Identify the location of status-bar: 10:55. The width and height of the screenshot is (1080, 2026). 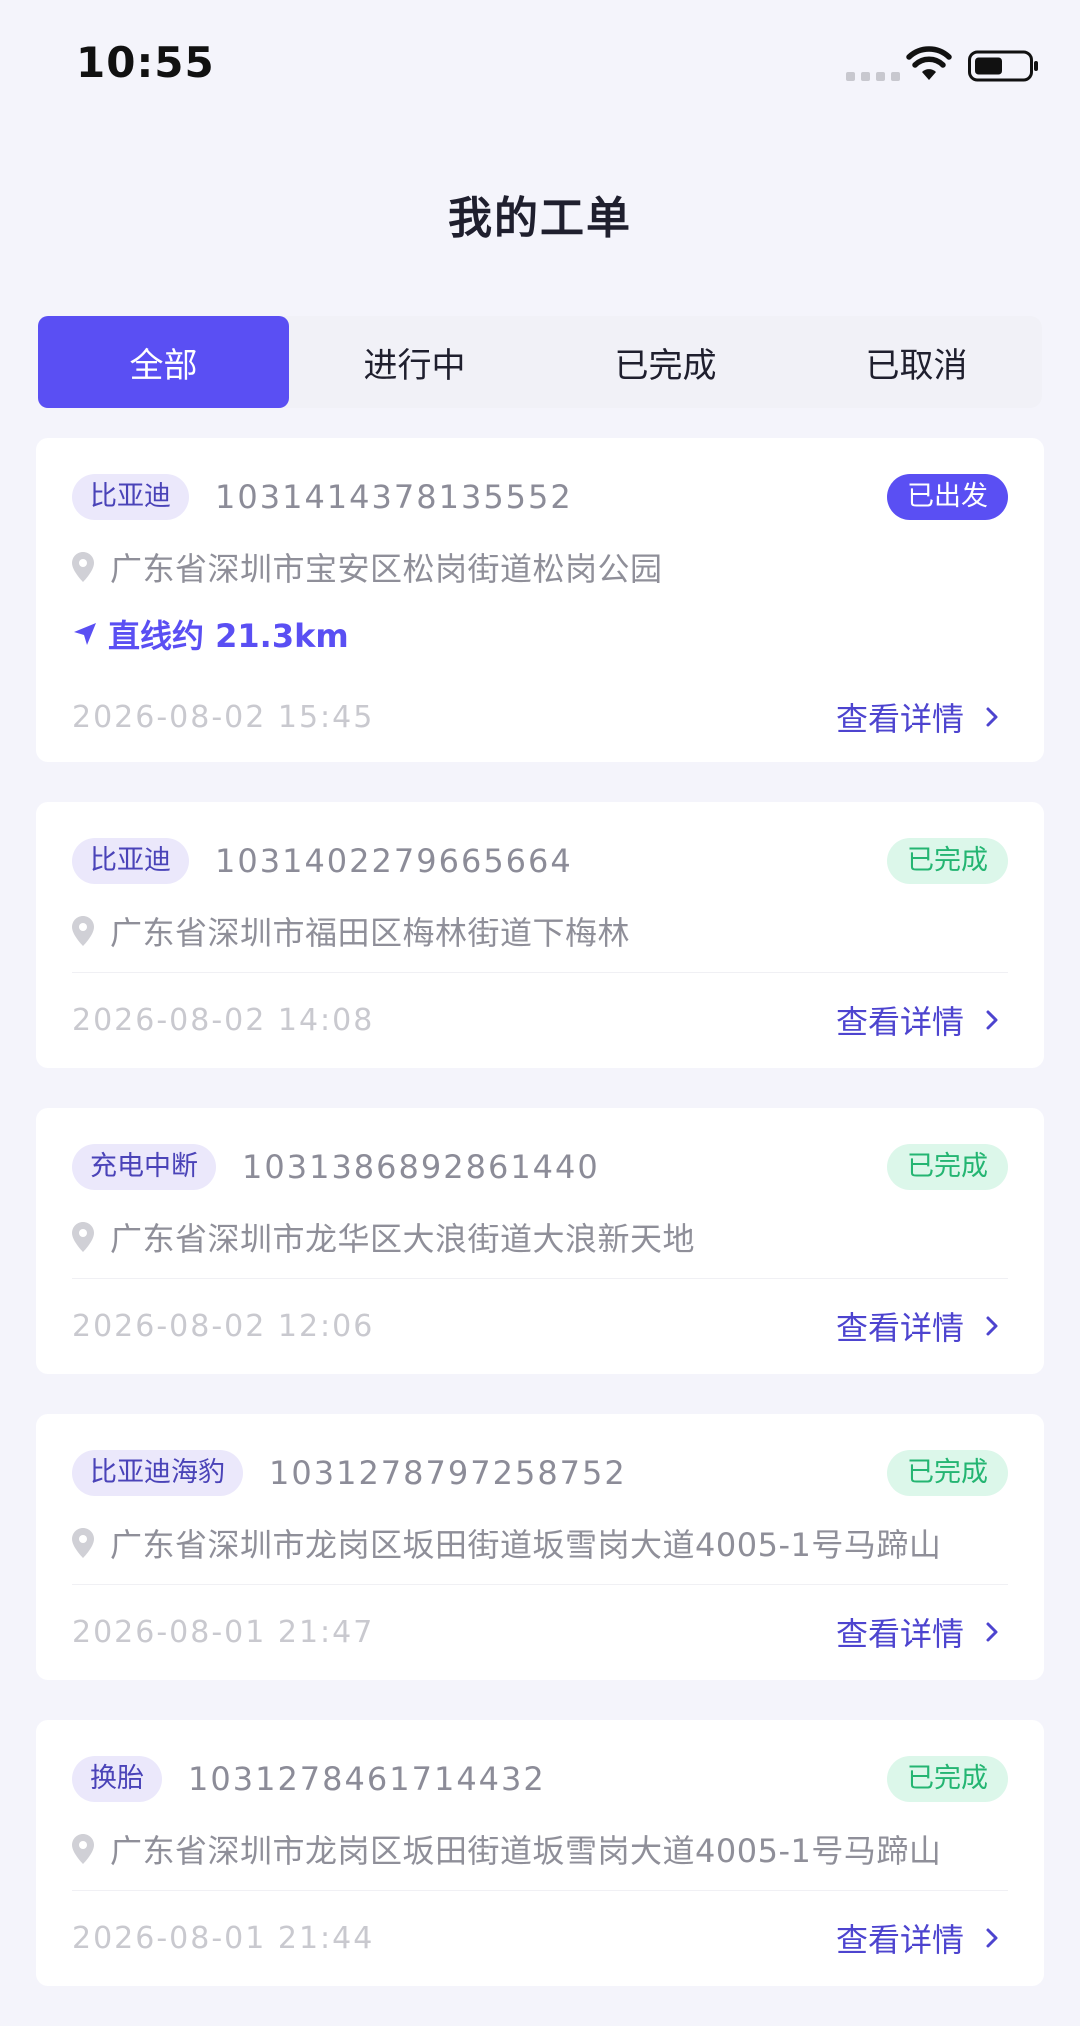
(540, 65).